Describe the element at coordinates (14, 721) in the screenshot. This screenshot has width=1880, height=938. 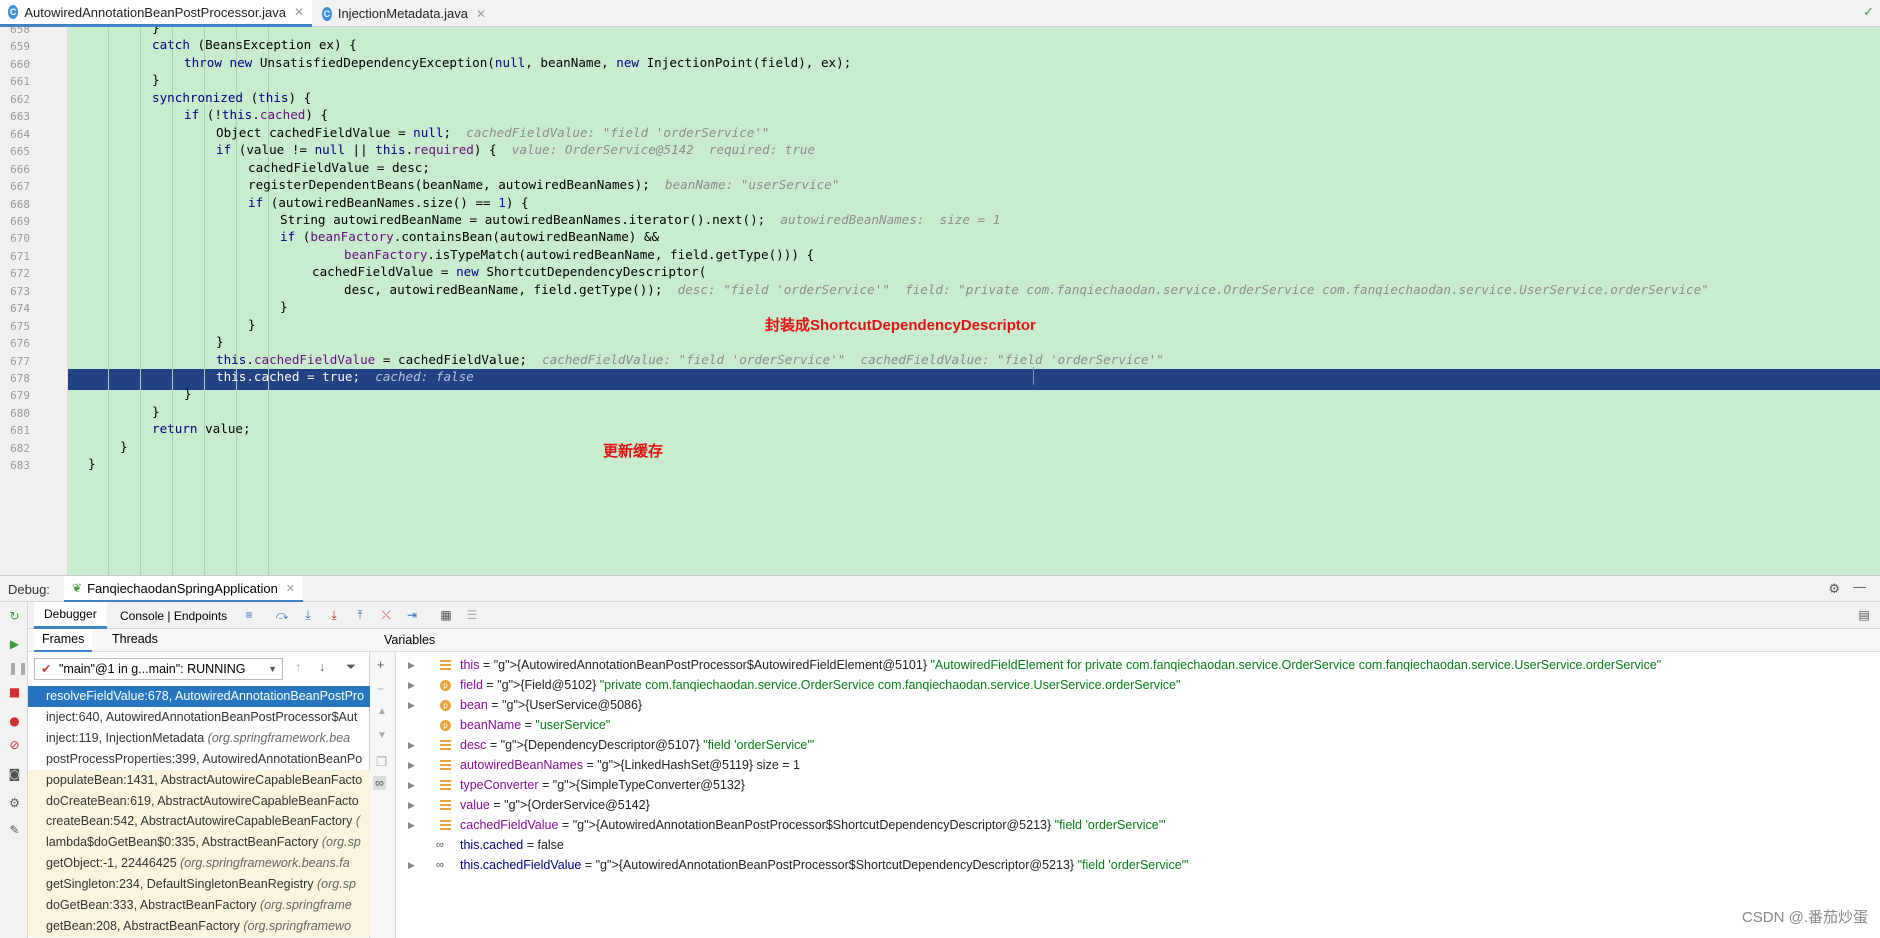
I see `breakpoints-icon: ●` at that location.